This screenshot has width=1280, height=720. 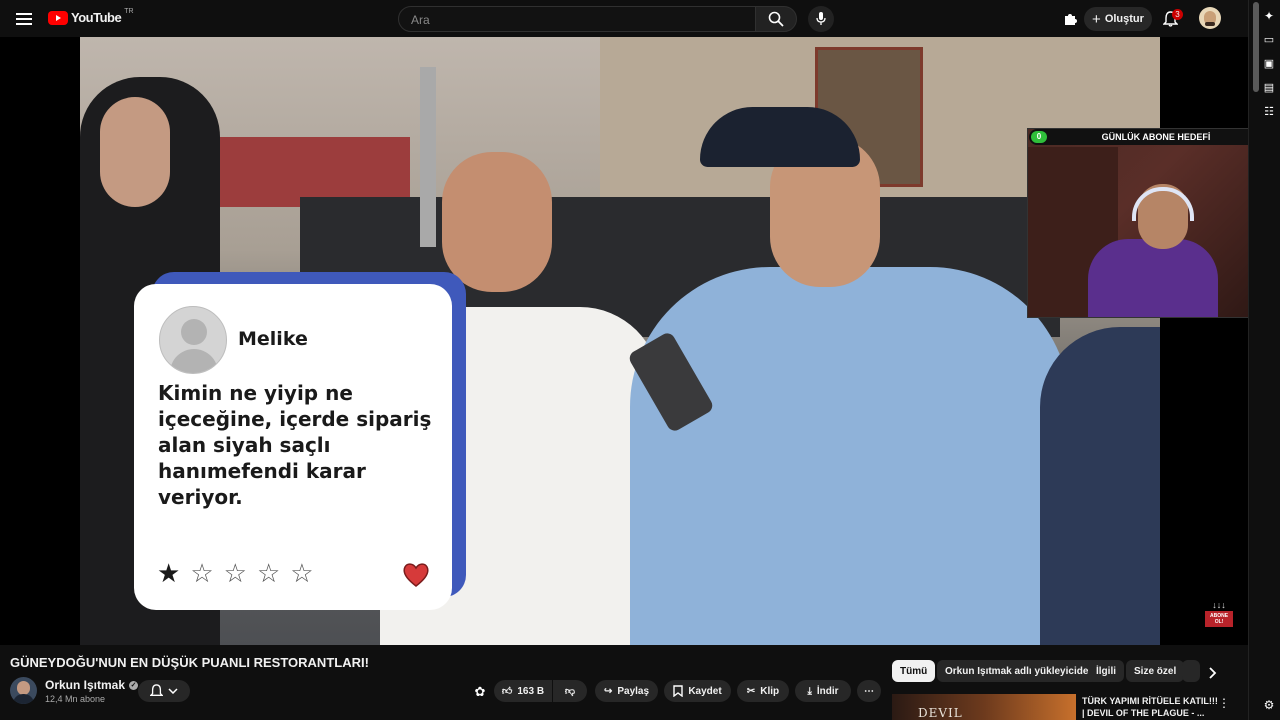 I want to click on save-button: Kaydet, so click(x=697, y=691).